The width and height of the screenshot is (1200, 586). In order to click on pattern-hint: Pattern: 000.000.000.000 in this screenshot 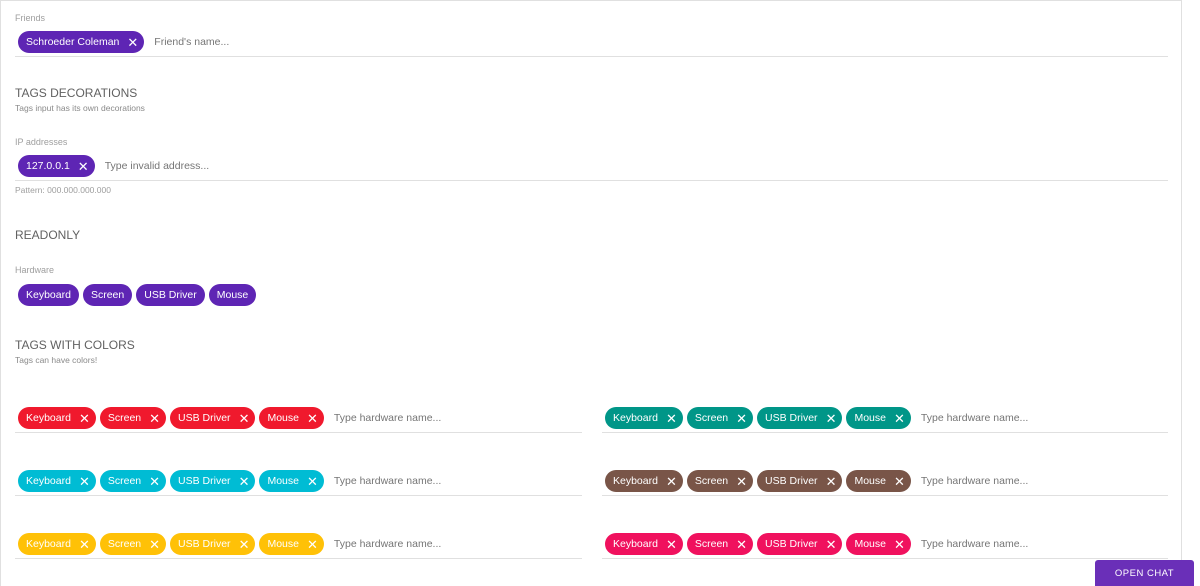, I will do `click(63, 190)`.